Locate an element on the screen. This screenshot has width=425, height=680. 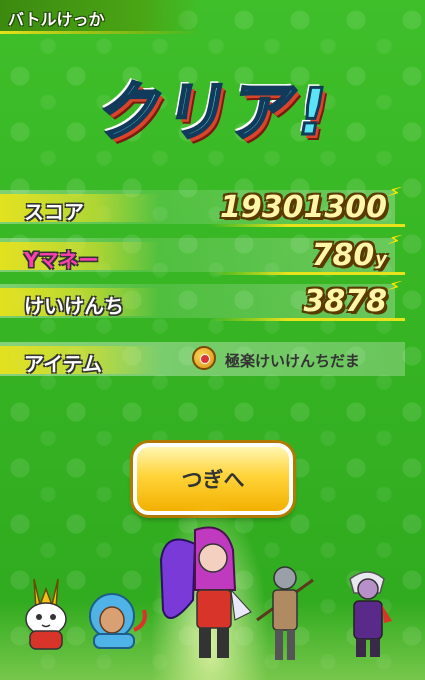
item-name: 極楽けいけんちだま is located at coordinates (292, 361).